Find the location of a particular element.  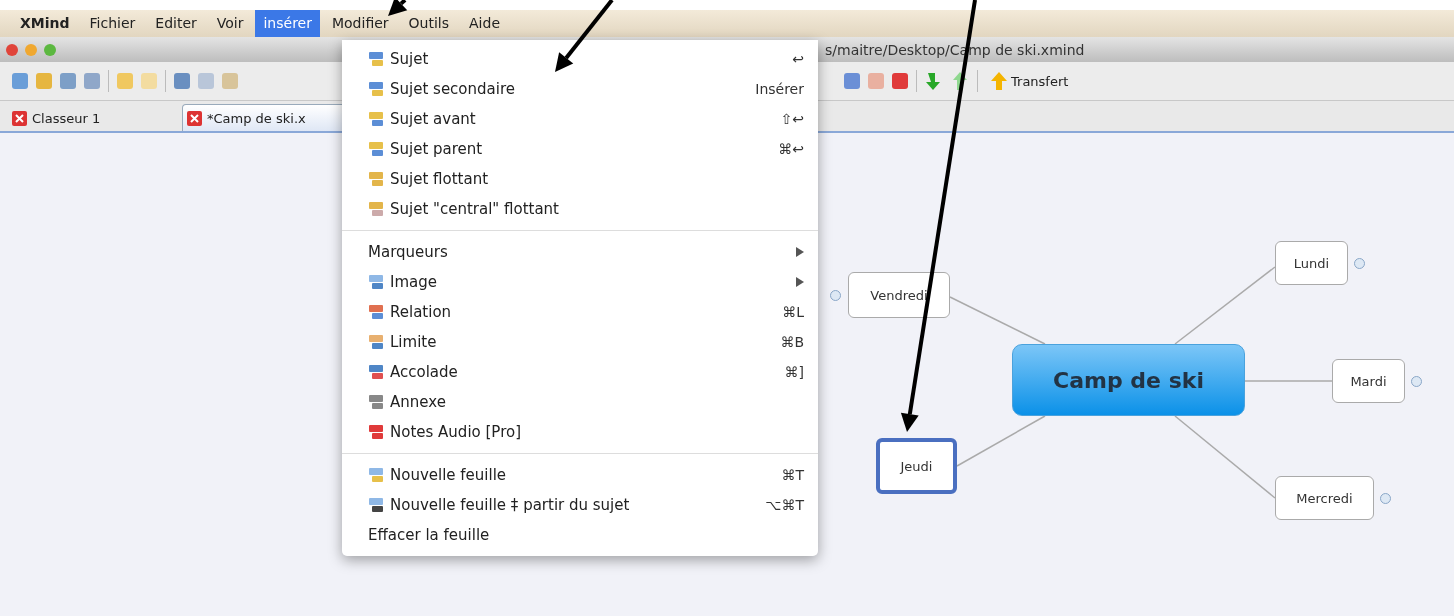

menu-title: XMind is located at coordinates (45, 23).